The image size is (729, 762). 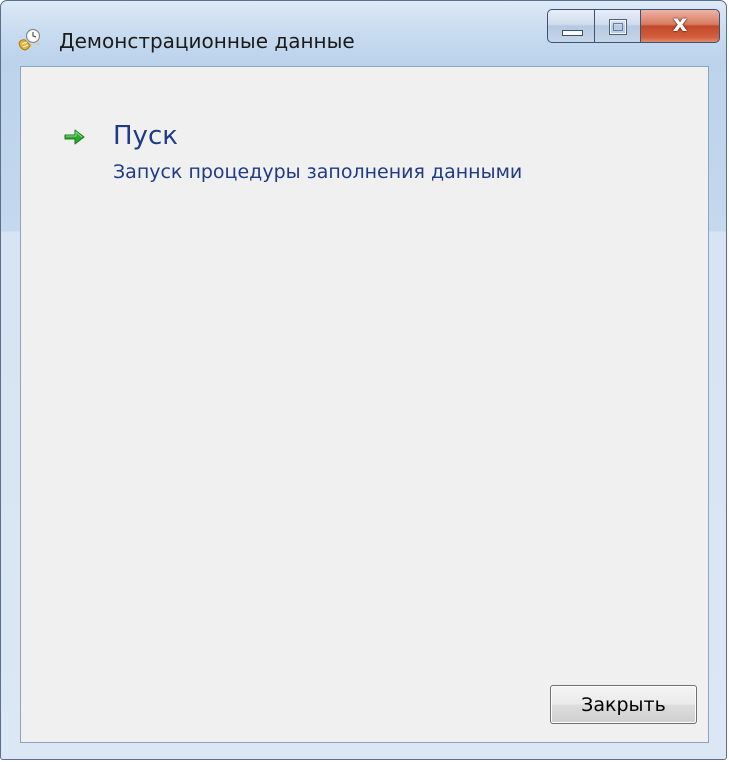 I want to click on task-title-link: Пуск, so click(x=145, y=136).